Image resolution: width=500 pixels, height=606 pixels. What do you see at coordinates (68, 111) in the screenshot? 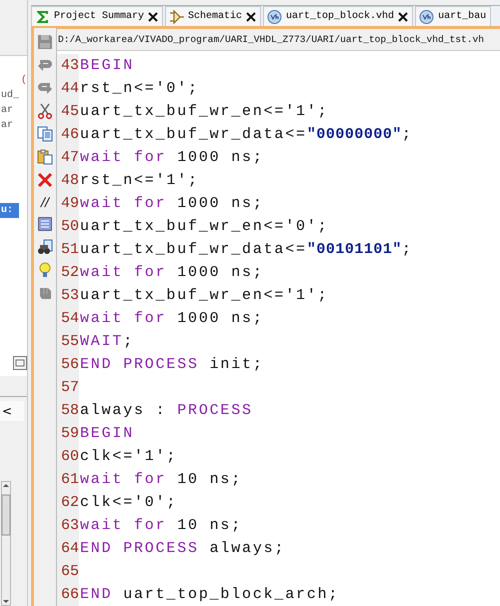
I see `line-number: 45` at bounding box center [68, 111].